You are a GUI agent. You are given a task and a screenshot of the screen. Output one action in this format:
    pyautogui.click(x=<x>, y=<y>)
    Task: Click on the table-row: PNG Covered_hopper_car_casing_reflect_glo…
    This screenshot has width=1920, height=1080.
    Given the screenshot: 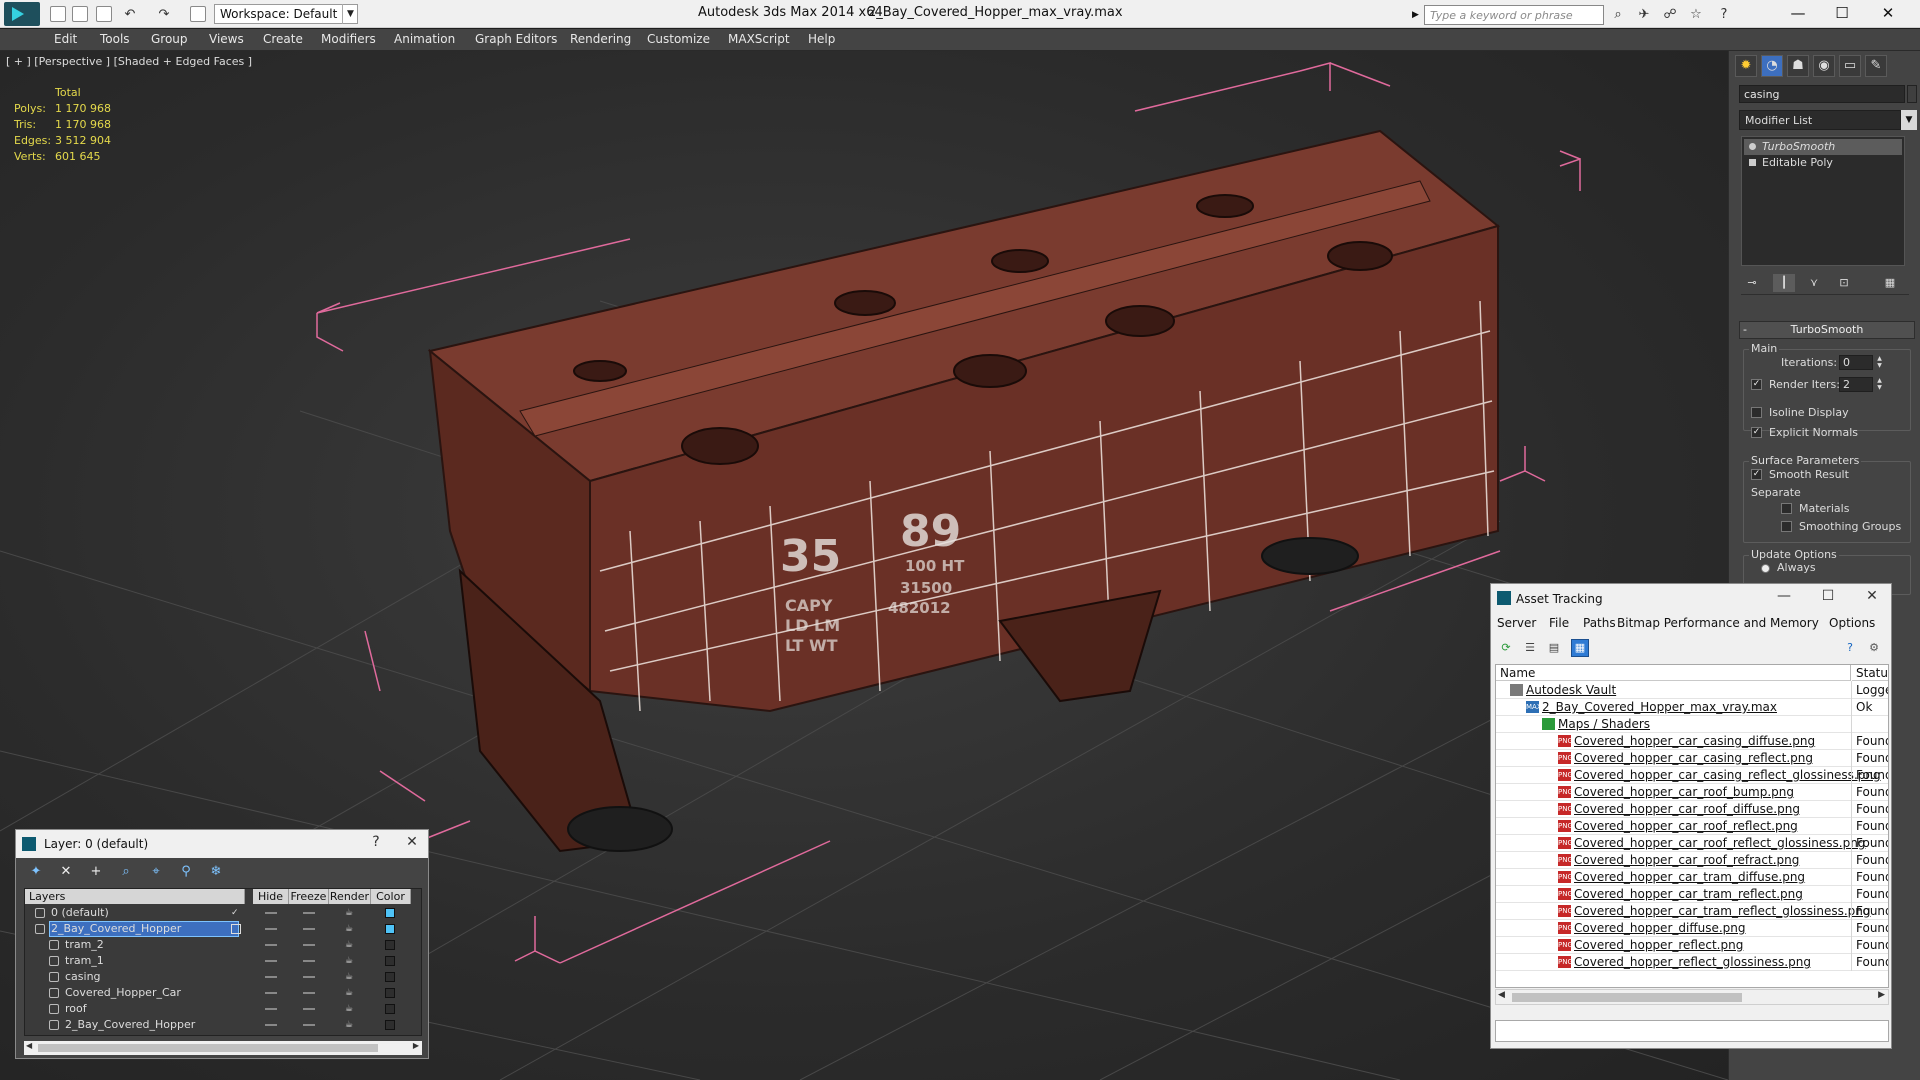 What is the action you would take?
    pyautogui.click(x=1692, y=775)
    